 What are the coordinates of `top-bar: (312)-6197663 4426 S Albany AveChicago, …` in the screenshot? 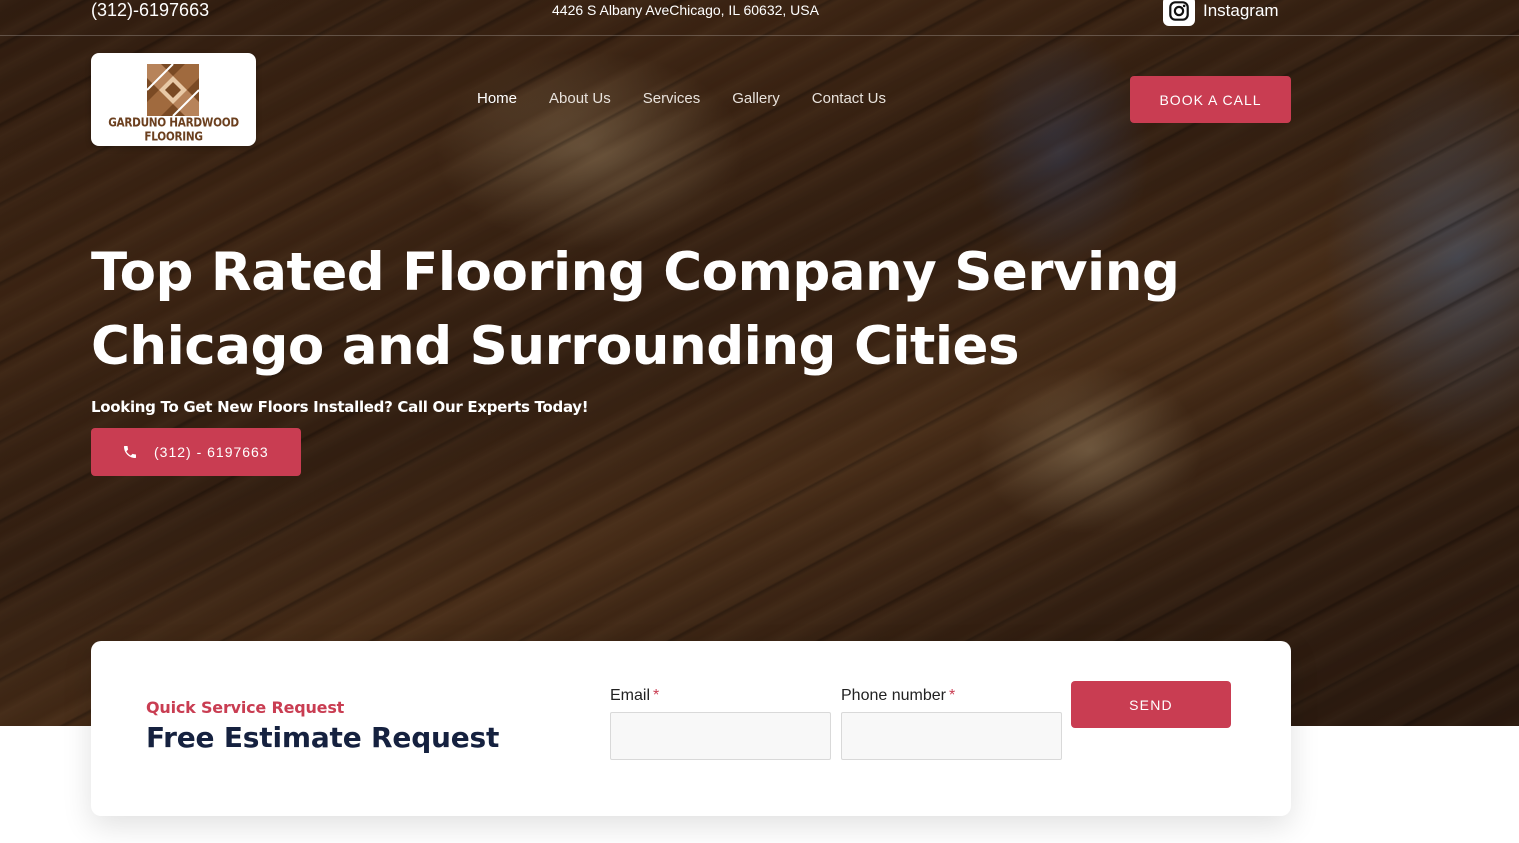 It's located at (759, 18).